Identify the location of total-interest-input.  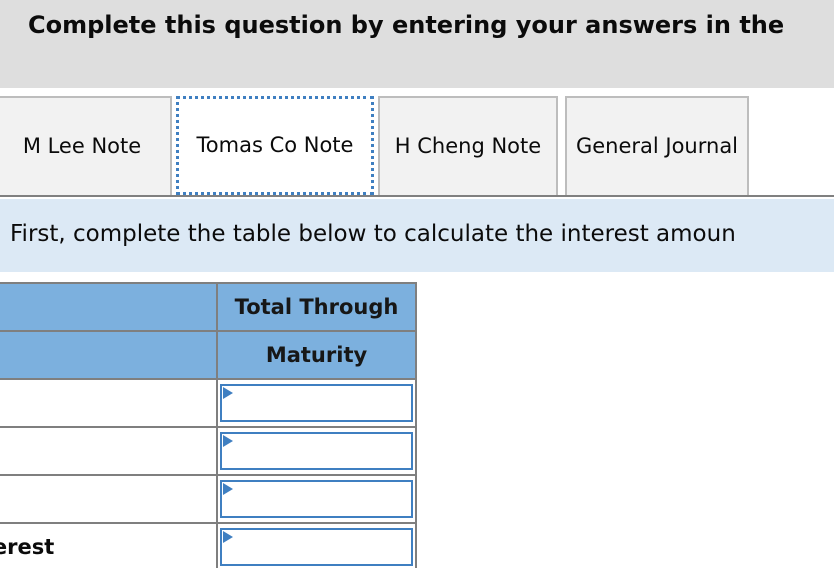
(322, 547).